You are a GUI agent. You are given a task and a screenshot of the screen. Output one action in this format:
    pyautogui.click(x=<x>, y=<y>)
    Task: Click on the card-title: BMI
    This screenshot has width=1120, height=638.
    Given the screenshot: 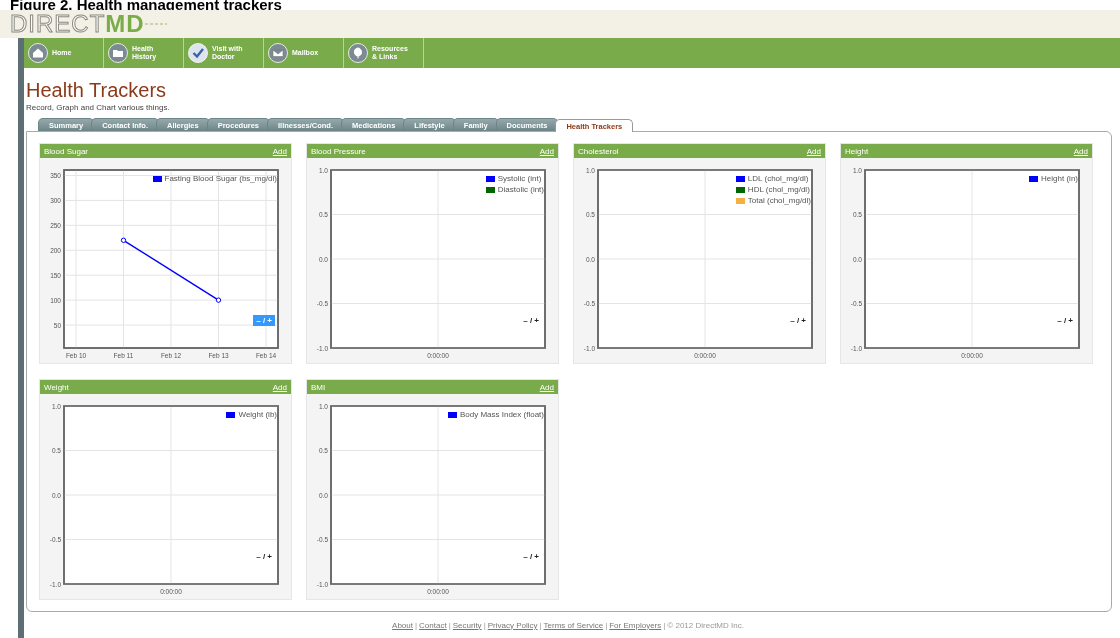 What is the action you would take?
    pyautogui.click(x=318, y=387)
    